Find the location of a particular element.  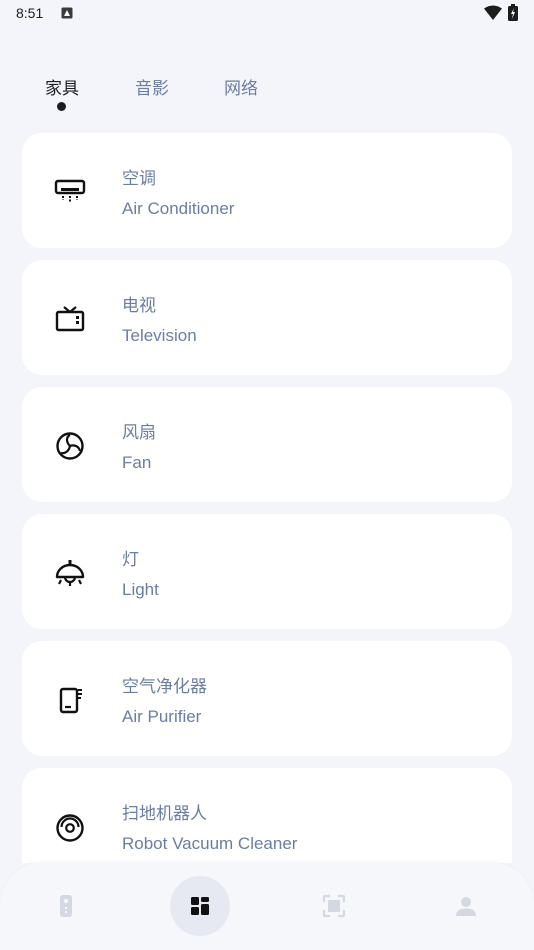

air-purifier-icon is located at coordinates (70, 700).